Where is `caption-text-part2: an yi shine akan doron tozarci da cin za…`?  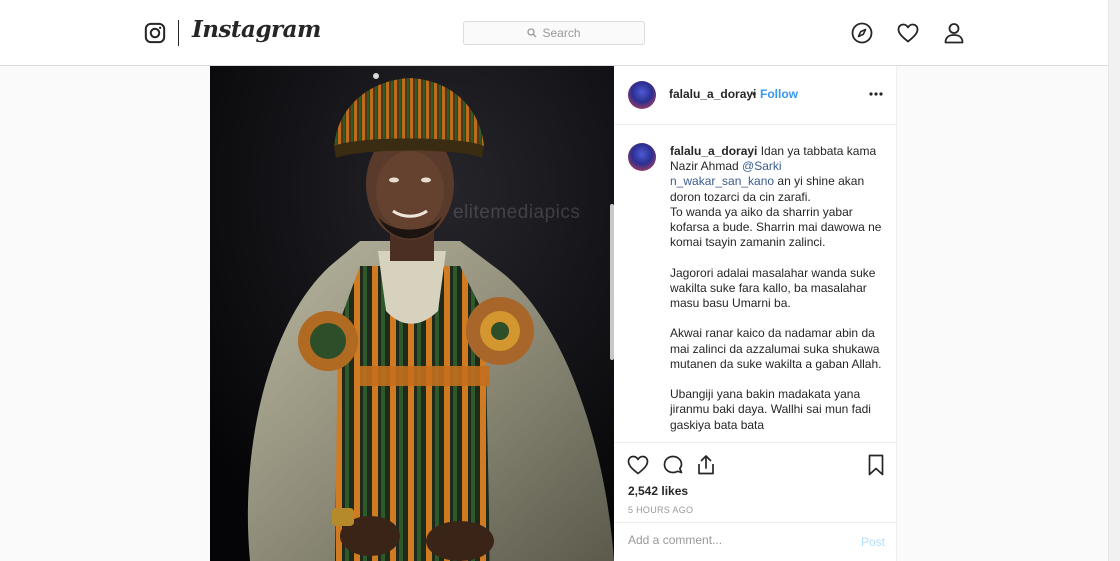
caption-text-part2: an yi shine akan doron tozarci da cin za… is located at coordinates (776, 303).